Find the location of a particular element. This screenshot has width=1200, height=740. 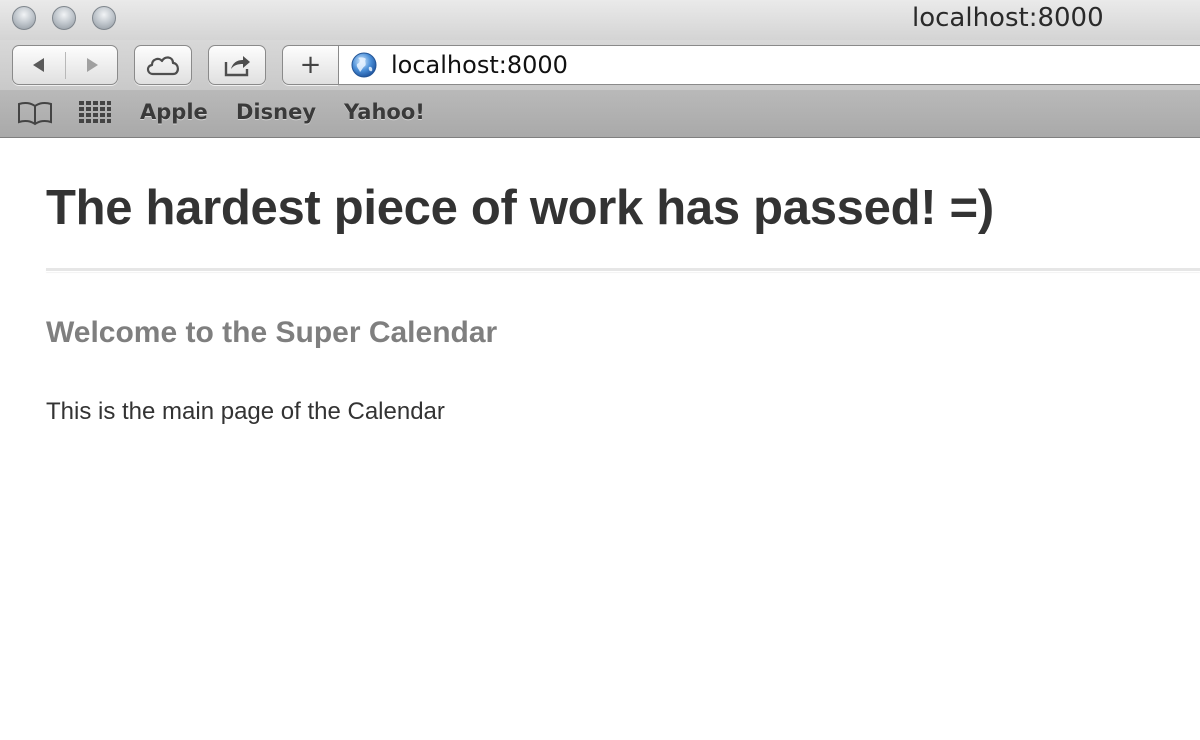

cloud-icon is located at coordinates (162, 66).